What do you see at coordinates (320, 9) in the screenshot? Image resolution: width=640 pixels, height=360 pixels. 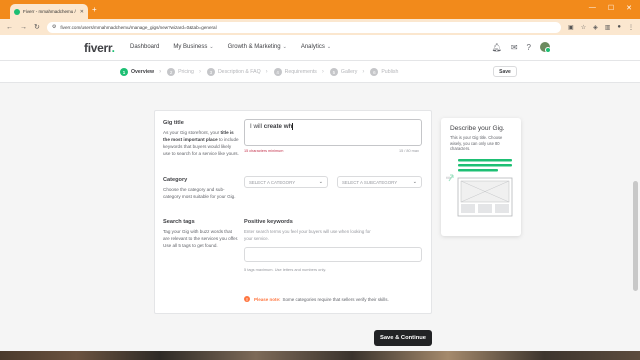 I see `browser-tab-bar: Fiverr - mmahmadchemu / Cre ✕ + — ☐ ✕` at bounding box center [320, 9].